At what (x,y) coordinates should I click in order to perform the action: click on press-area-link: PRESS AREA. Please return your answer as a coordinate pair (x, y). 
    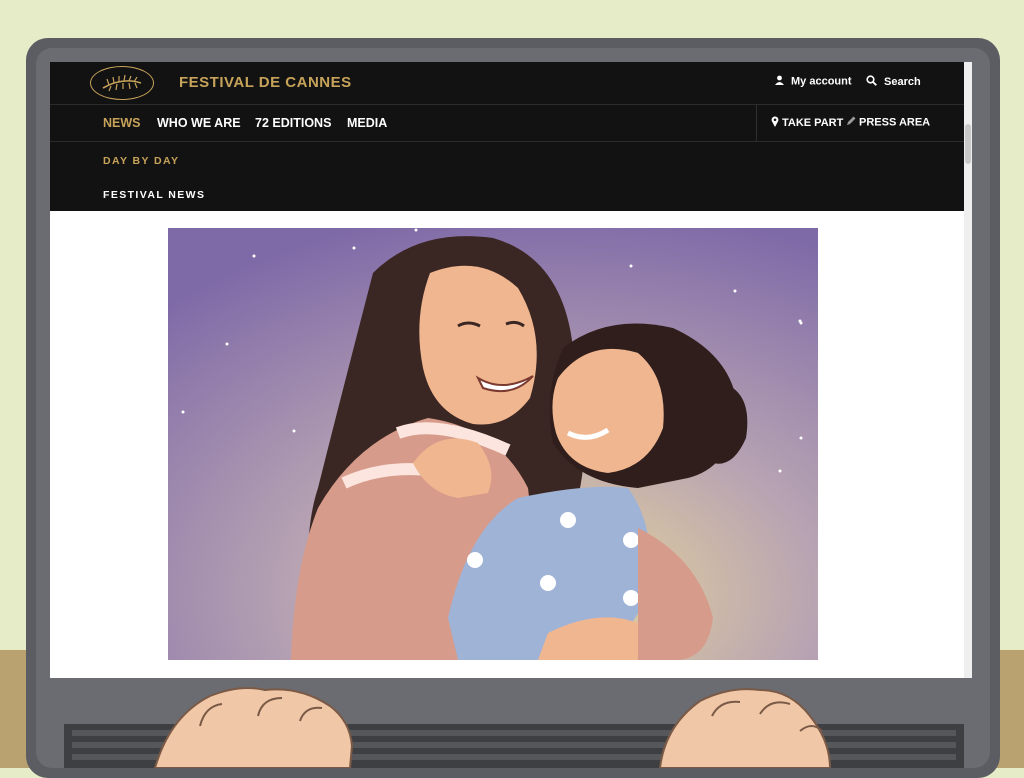
    Looking at the image, I should click on (888, 122).